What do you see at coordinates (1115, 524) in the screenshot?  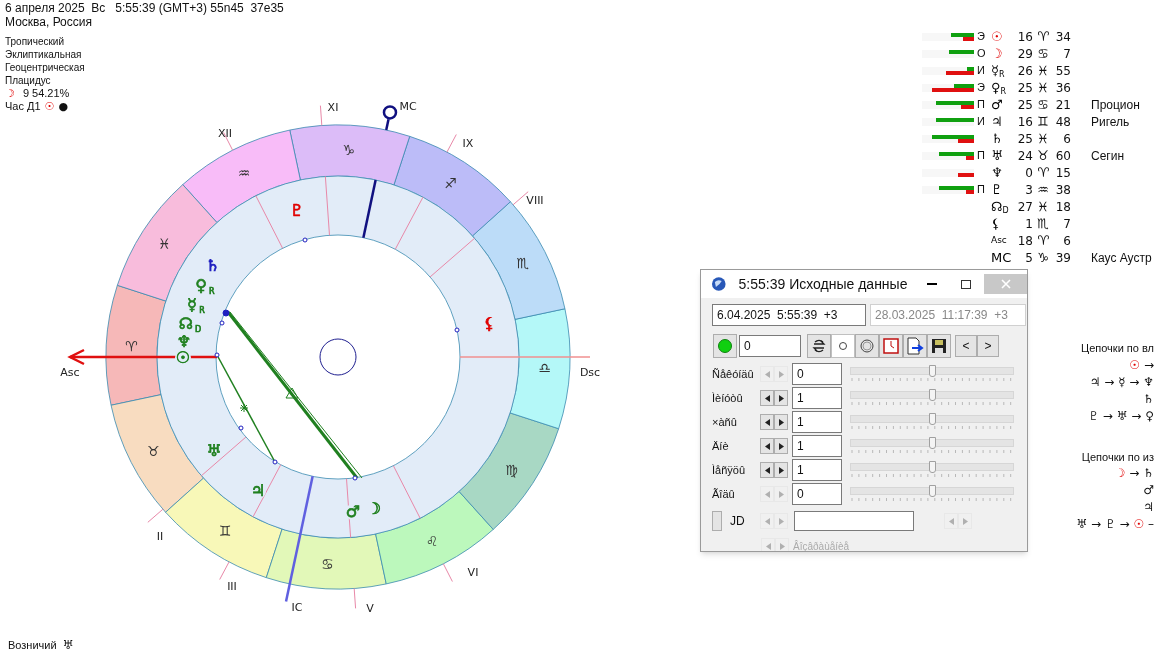 I see `chain-line: ♅ → ♇ → ☉ –` at bounding box center [1115, 524].